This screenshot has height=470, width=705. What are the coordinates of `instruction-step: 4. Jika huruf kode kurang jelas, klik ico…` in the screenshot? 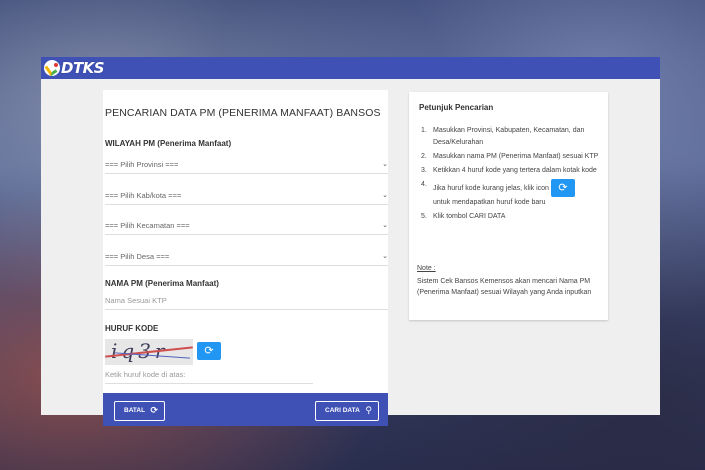 It's located at (511, 194).